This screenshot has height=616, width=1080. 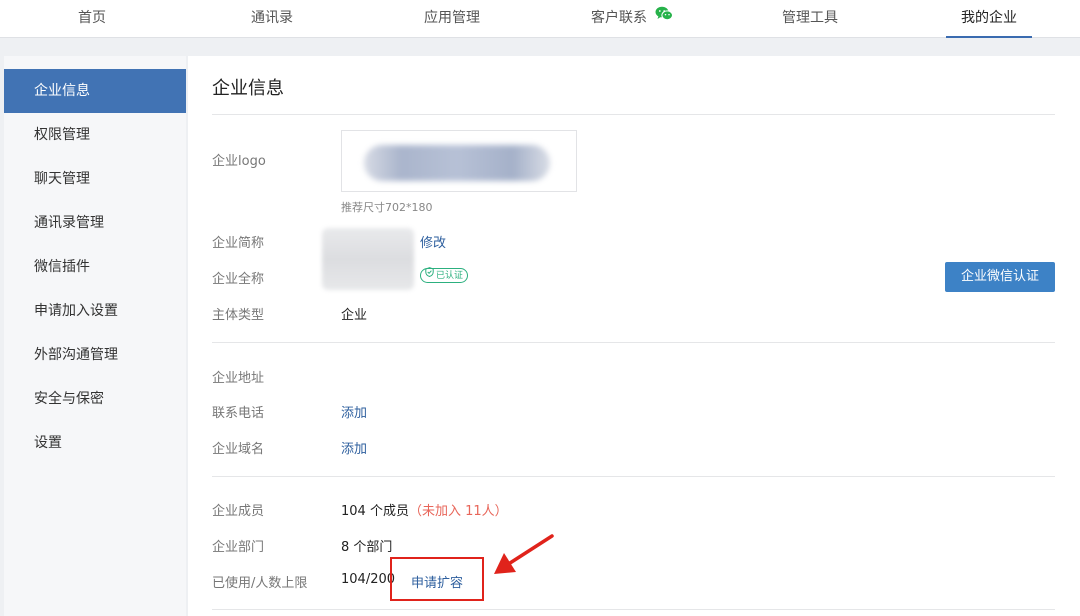 I want to click on wechat-icon, so click(x=664, y=17).